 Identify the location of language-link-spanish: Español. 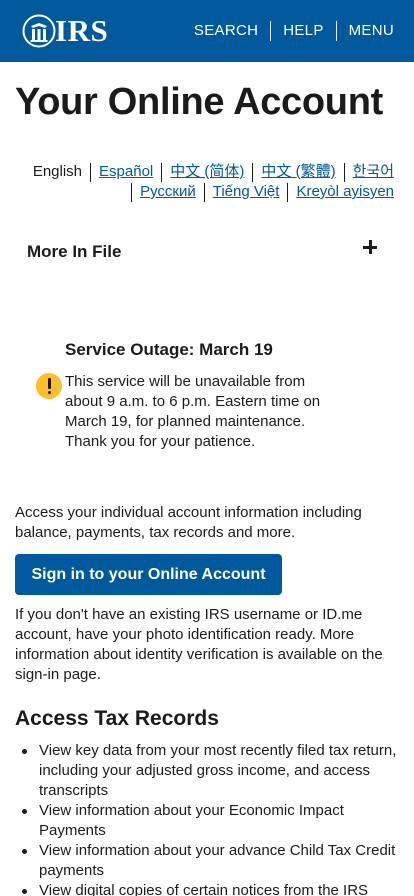
(126, 172).